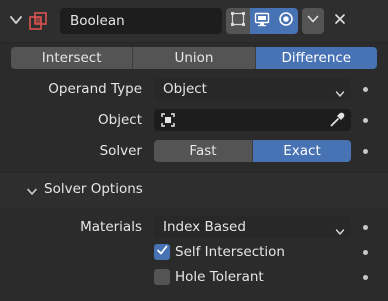  I want to click on solver-selector: Fast Exact, so click(252, 151).